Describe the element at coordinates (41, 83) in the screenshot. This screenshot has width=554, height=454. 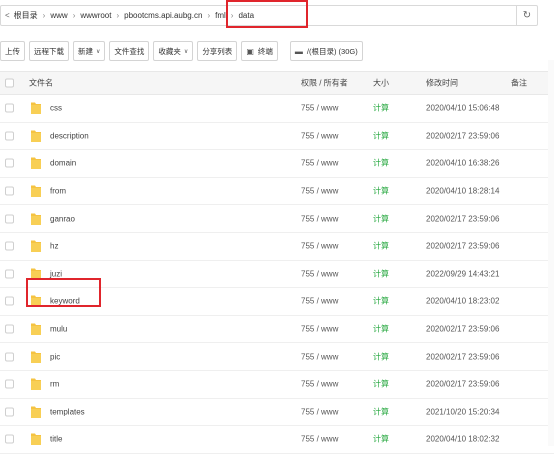
I see `header-name: 文件名` at that location.